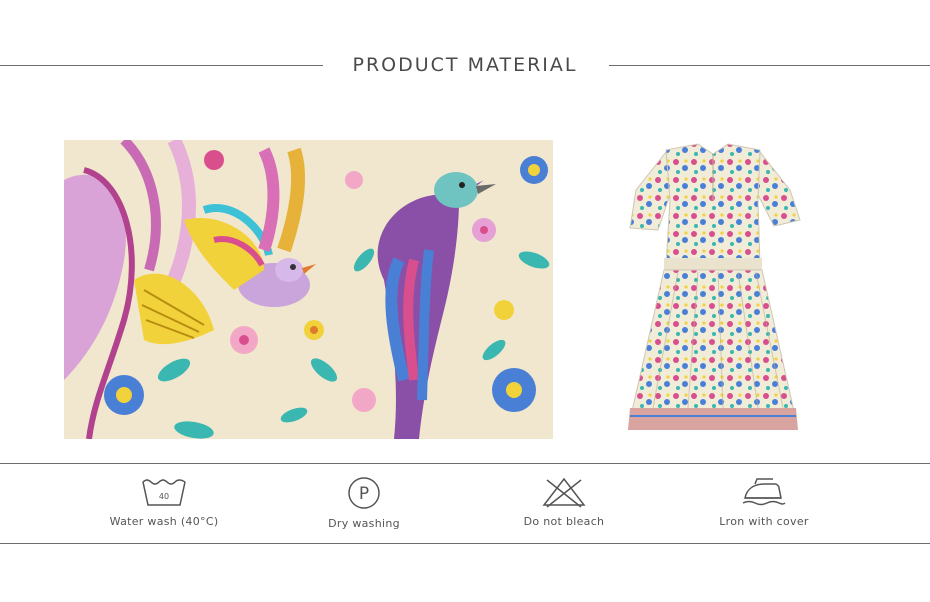  What do you see at coordinates (161, 65) in the screenshot?
I see `header-line-left` at bounding box center [161, 65].